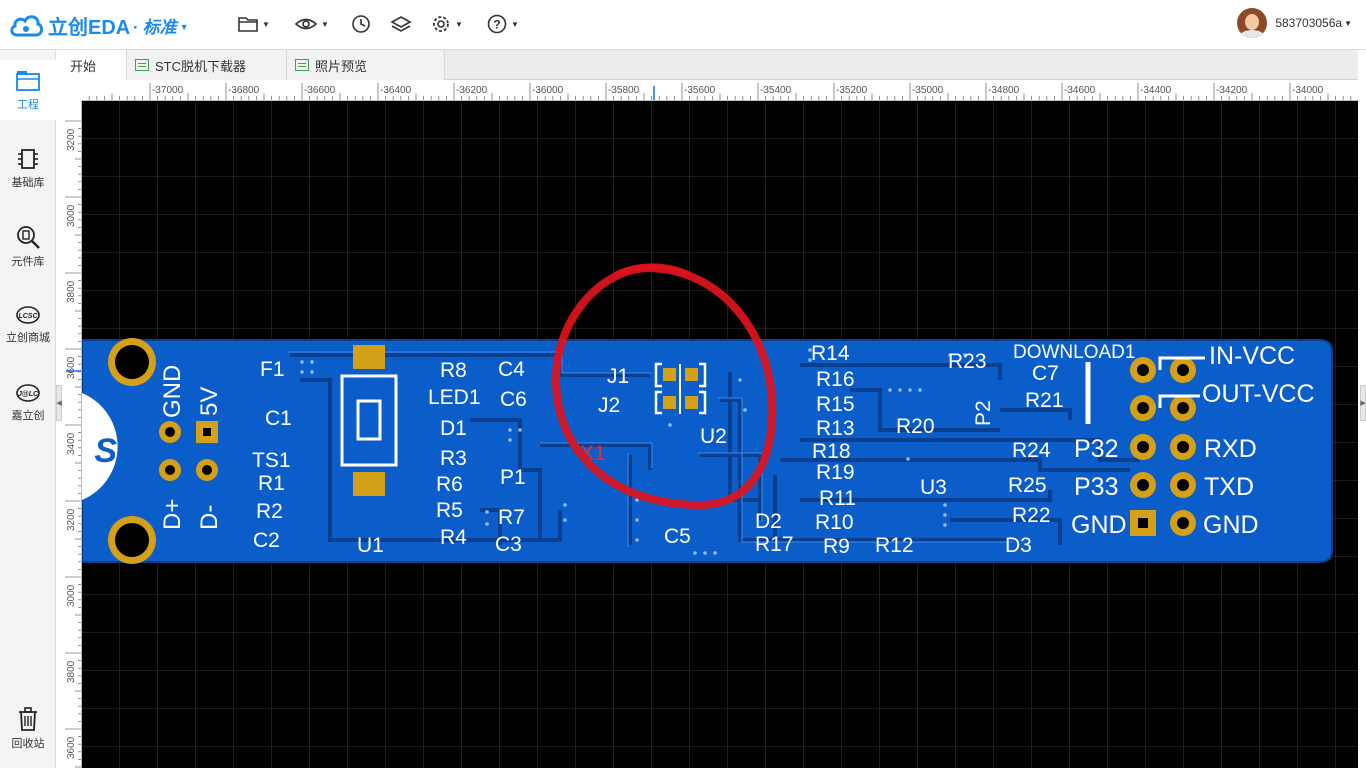 The height and width of the screenshot is (768, 1366). What do you see at coordinates (28, 246) in the screenshot?
I see `sidebar-item-component-library: 元件库` at bounding box center [28, 246].